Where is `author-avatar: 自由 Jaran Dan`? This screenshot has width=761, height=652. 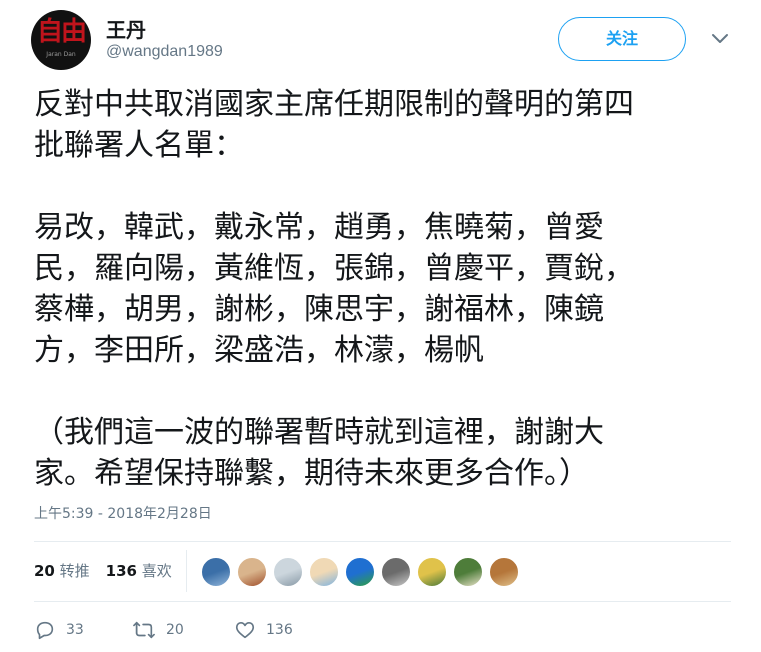 author-avatar: 自由 Jaran Dan is located at coordinates (61, 40).